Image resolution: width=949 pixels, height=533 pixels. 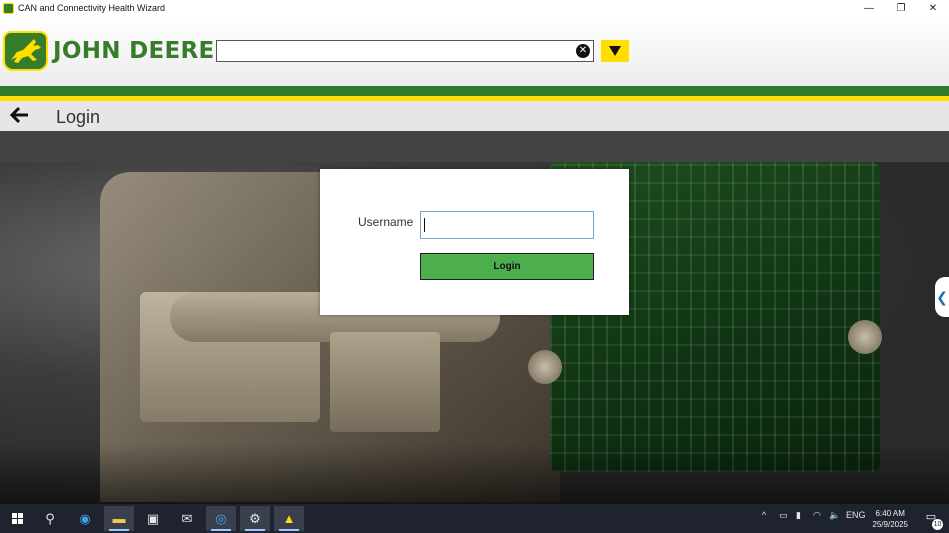 I want to click on tray-device-icon: ▭, so click(x=783, y=515).